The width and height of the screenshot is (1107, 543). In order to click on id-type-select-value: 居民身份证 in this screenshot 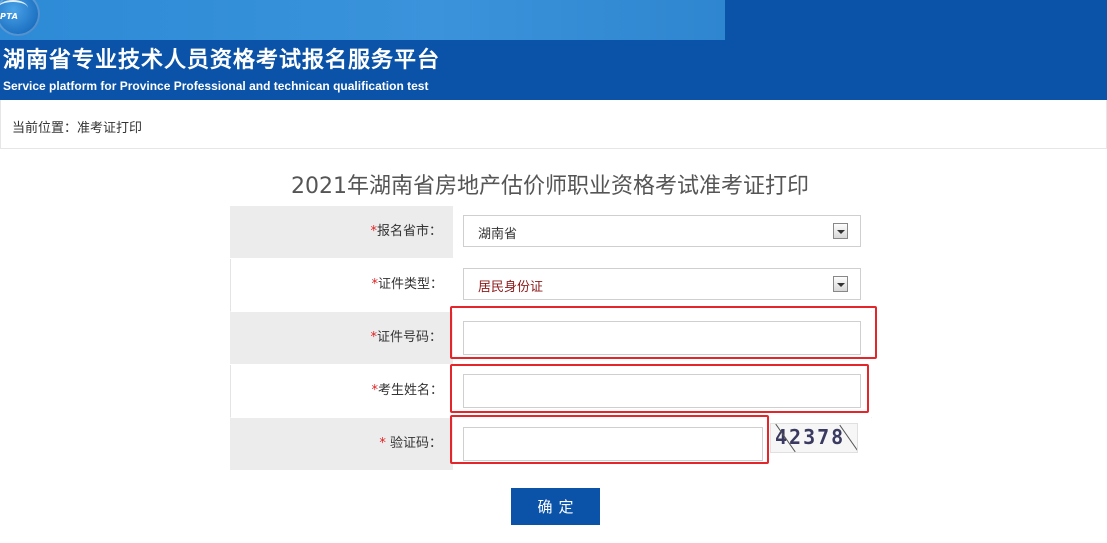, I will do `click(511, 287)`.